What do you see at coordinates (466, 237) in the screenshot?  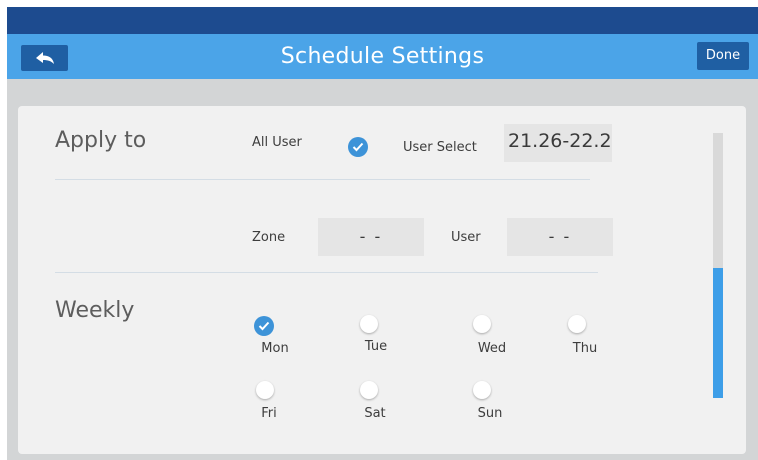 I see `user-label: User` at bounding box center [466, 237].